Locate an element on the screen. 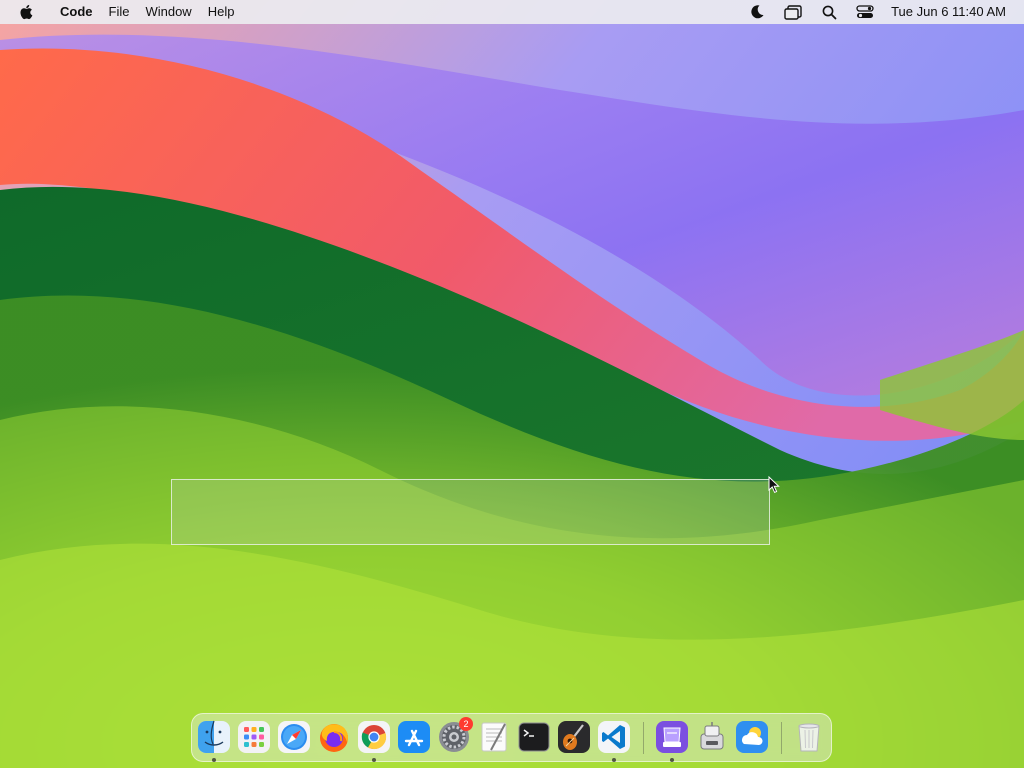 The image size is (1024, 768). trash-icon is located at coordinates (809, 737).